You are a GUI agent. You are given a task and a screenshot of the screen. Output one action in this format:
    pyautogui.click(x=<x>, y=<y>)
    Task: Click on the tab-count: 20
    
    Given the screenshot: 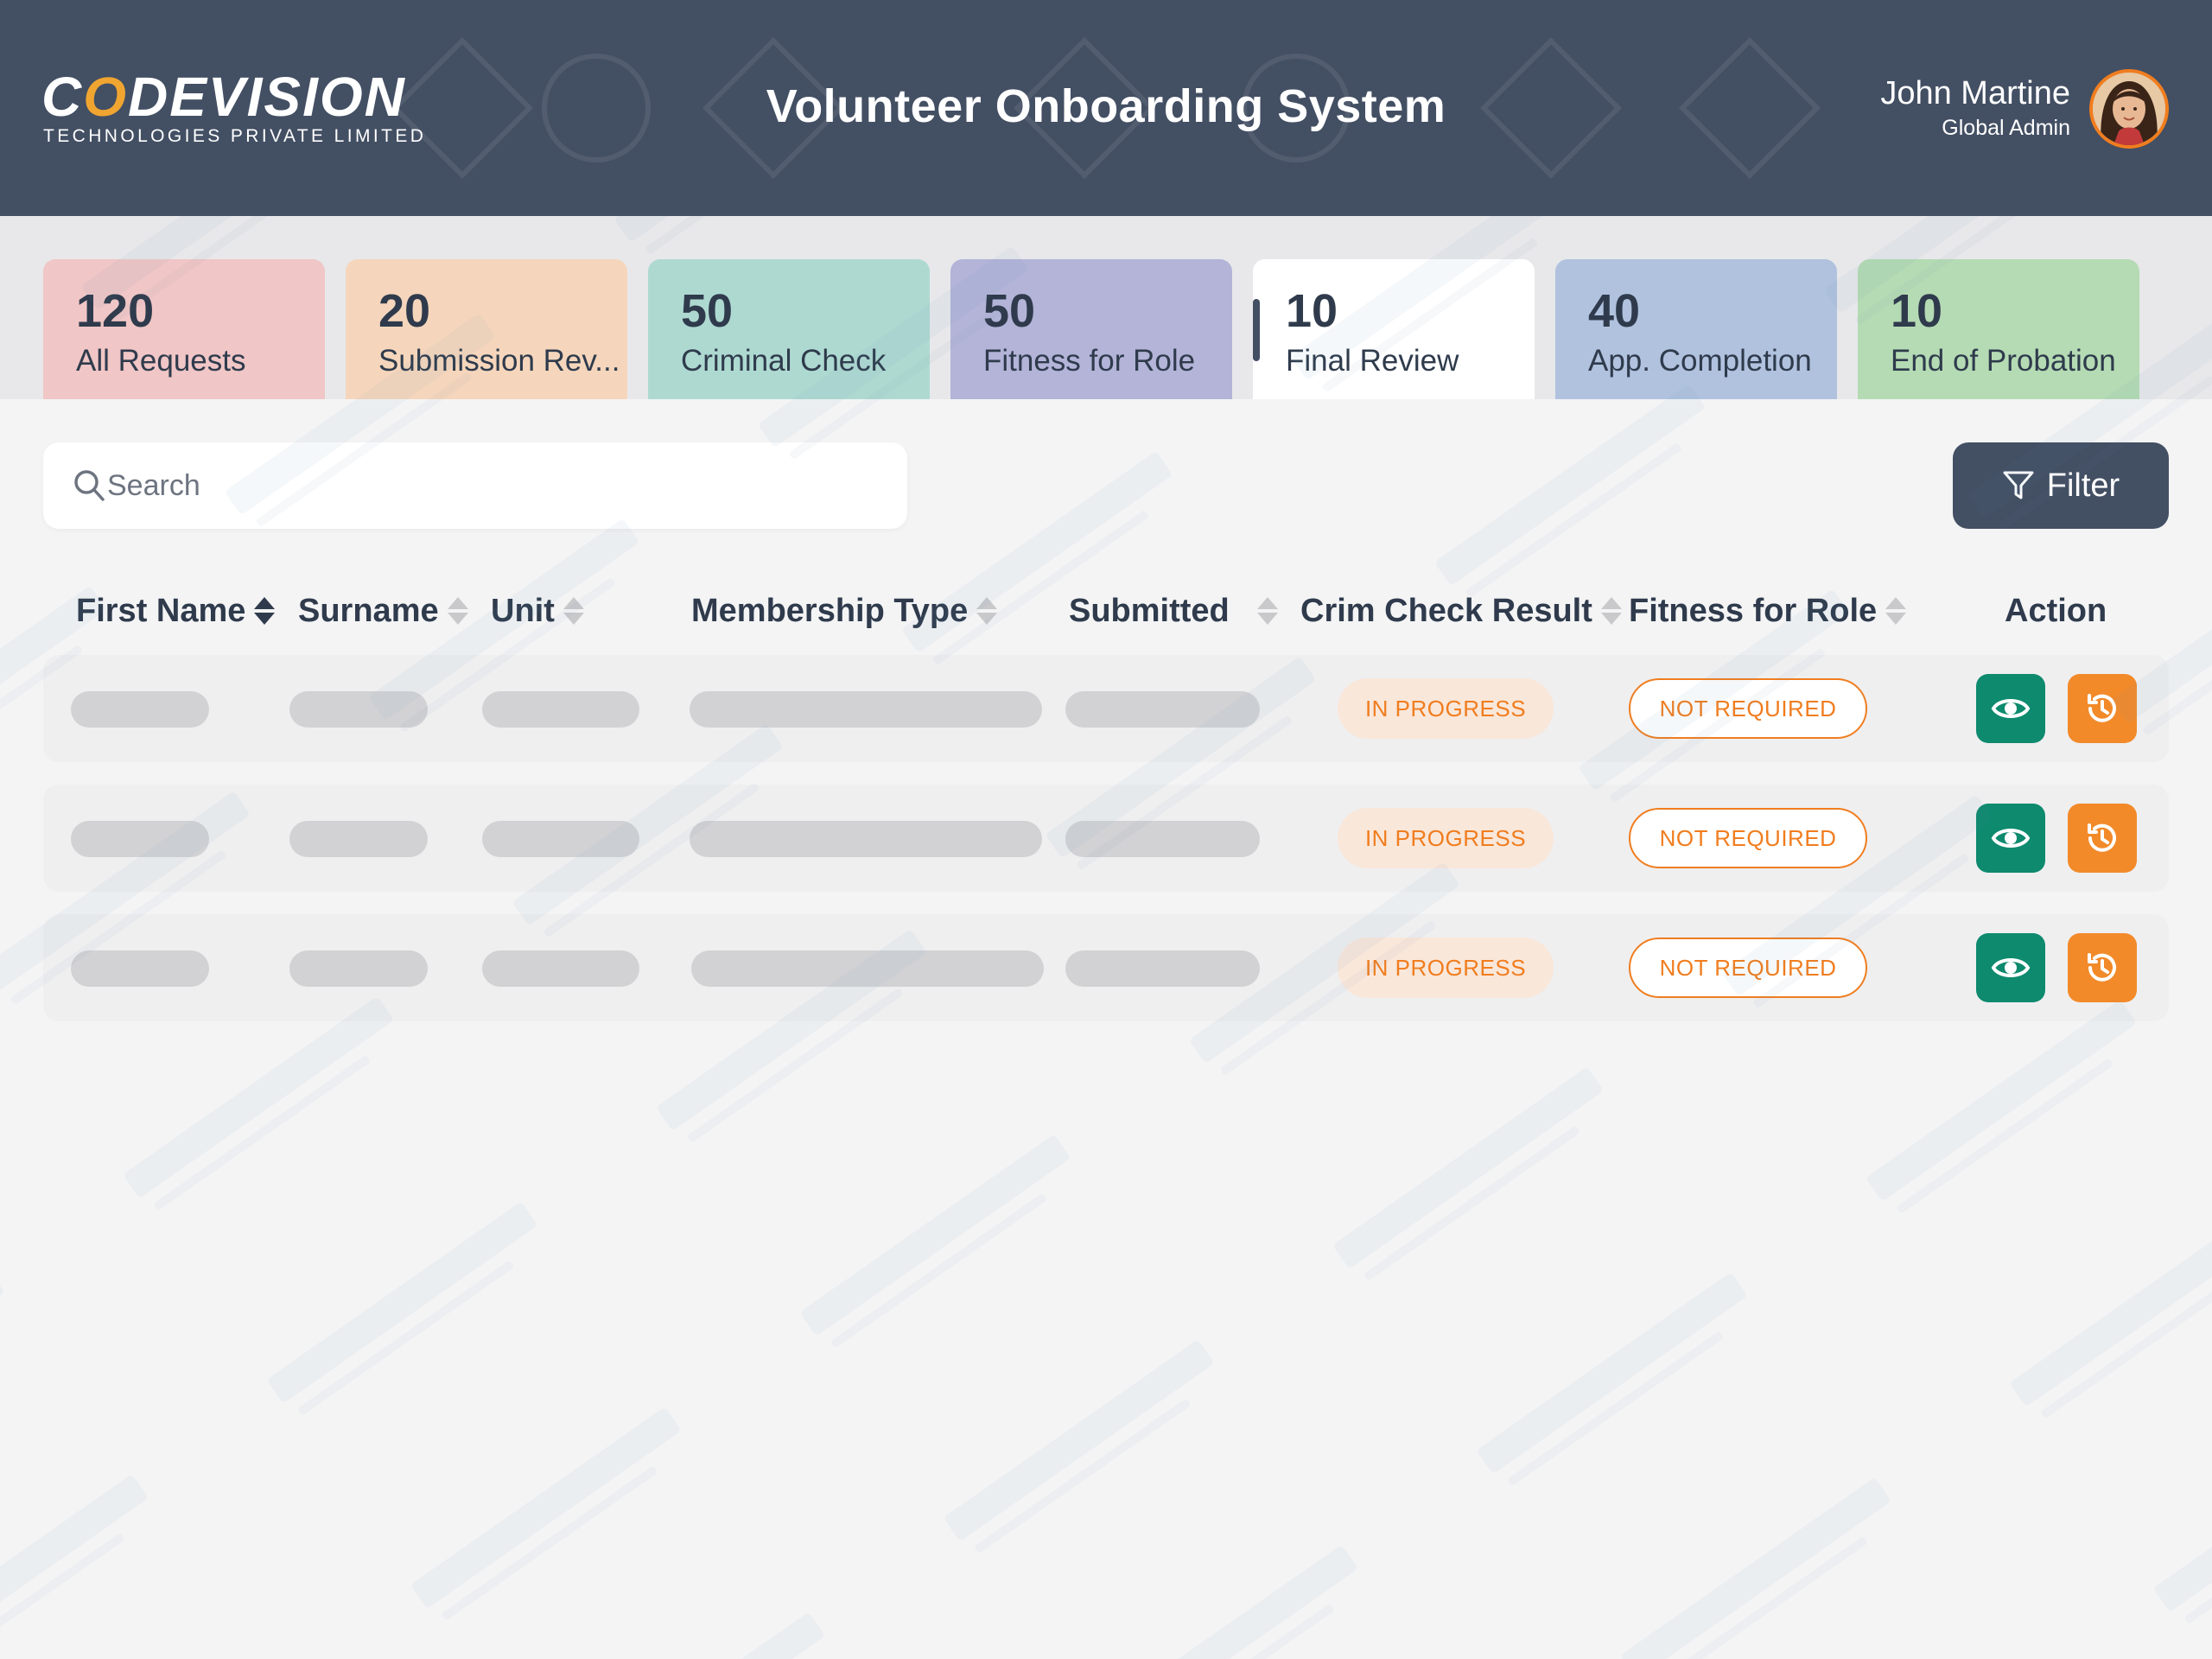 What is the action you would take?
    pyautogui.click(x=404, y=311)
    